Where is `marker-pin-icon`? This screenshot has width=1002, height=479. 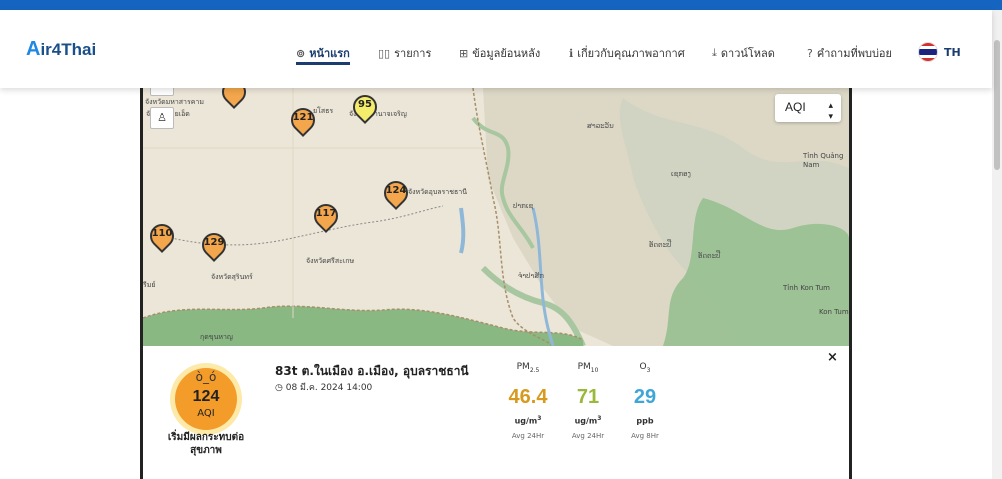 marker-pin-icon is located at coordinates (234, 98).